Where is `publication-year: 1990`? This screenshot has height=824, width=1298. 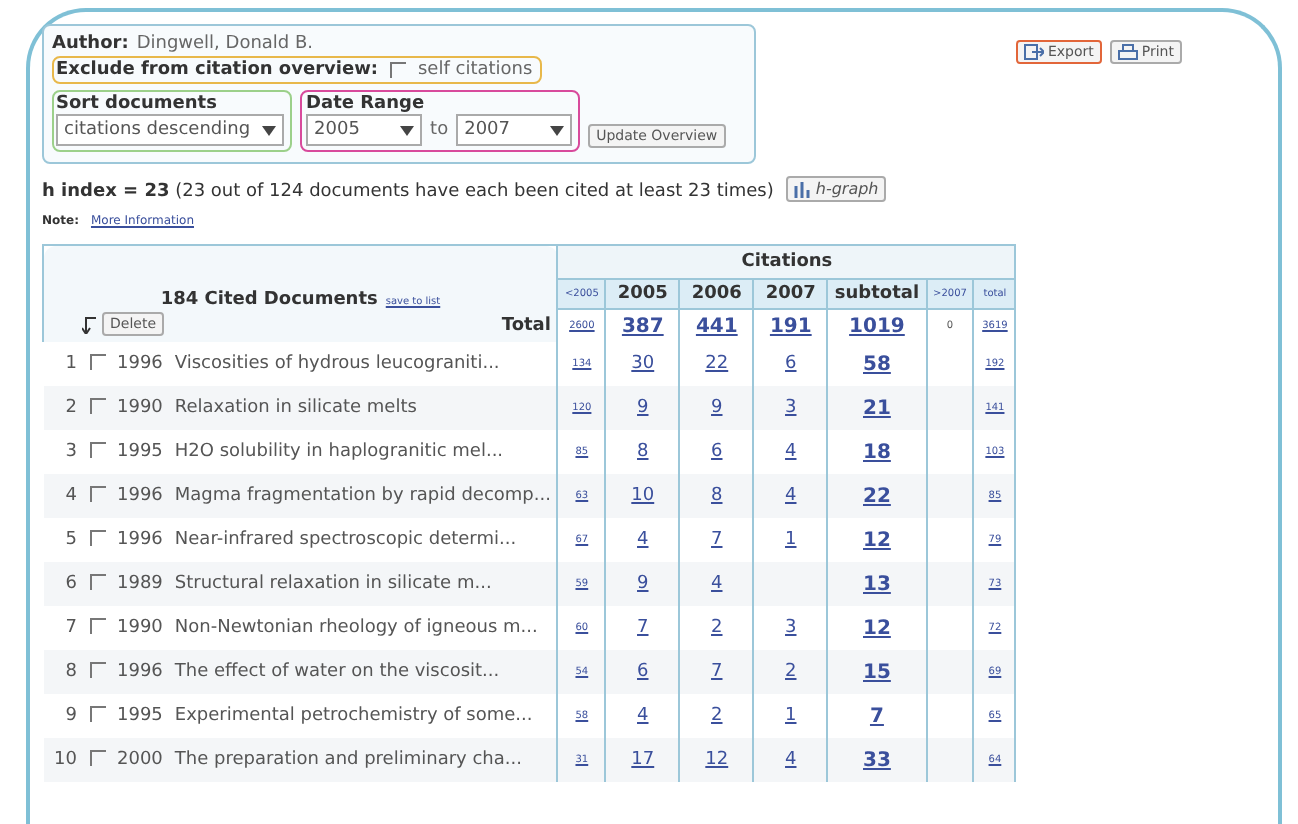 publication-year: 1990 is located at coordinates (140, 408).